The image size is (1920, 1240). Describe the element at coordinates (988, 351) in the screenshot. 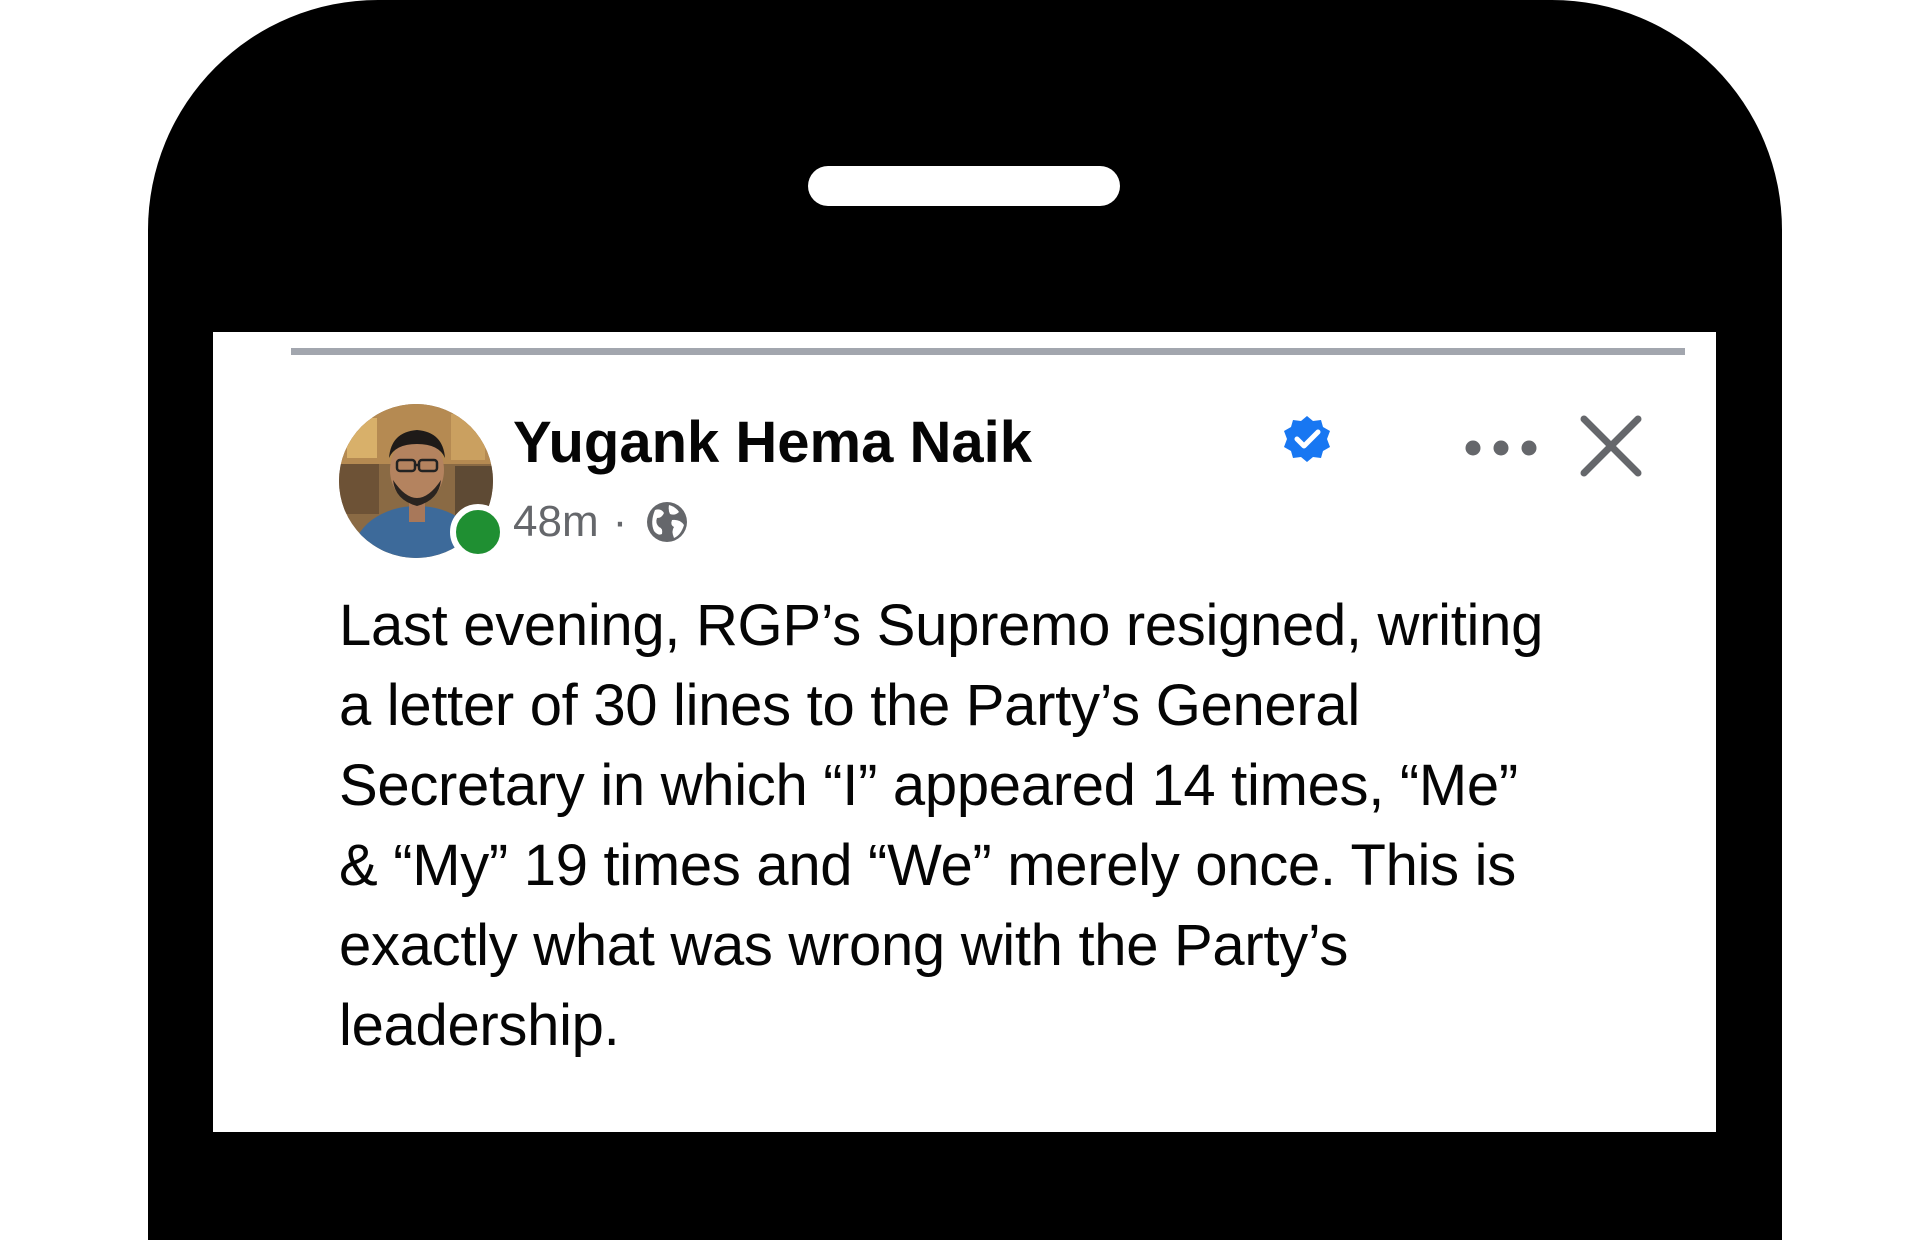

I see `divider` at that location.